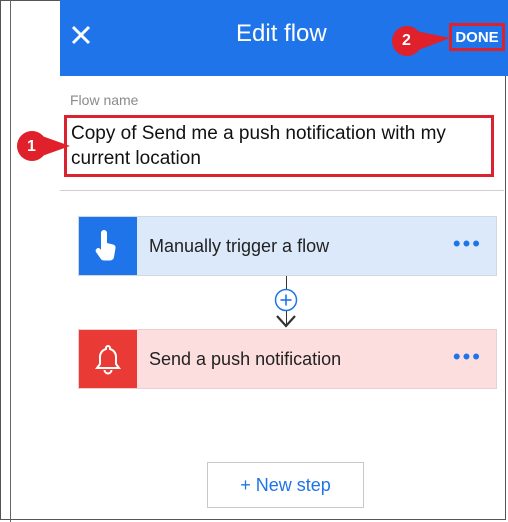 The height and width of the screenshot is (522, 508). I want to click on callout-2-marker, so click(421, 41).